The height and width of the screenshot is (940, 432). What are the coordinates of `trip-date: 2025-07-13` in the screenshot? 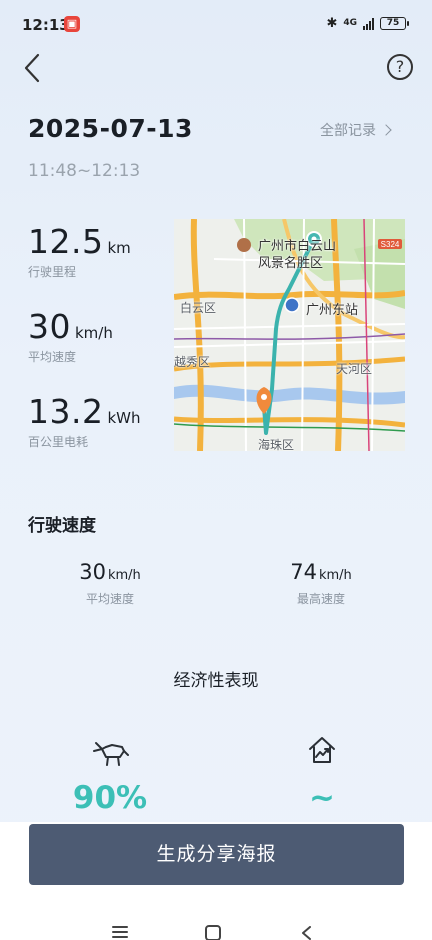 It's located at (110, 128).